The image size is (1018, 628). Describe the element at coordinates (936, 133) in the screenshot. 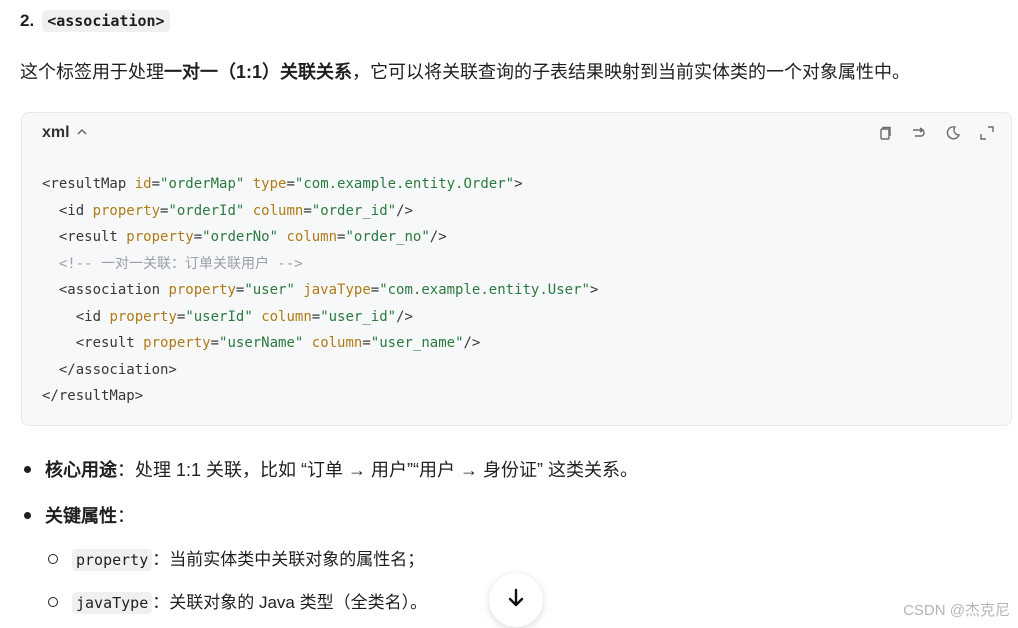

I see `code-toolbar` at that location.